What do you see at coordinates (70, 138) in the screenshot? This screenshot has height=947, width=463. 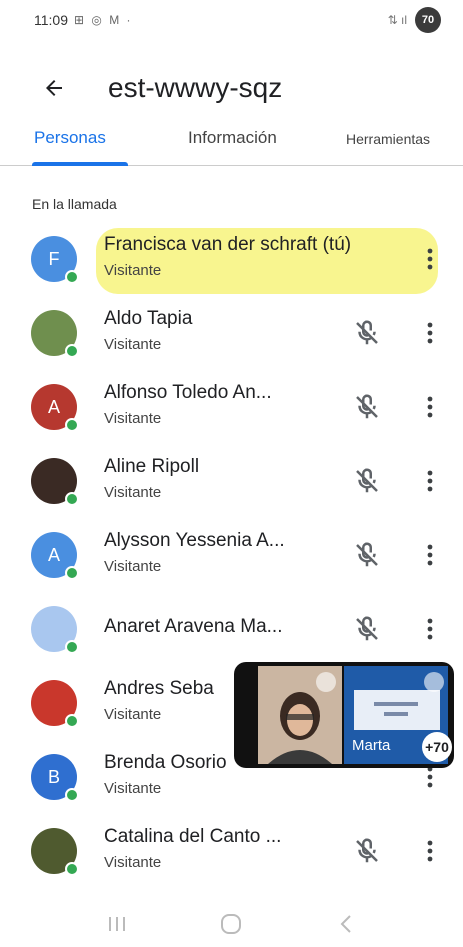 I see `tab-personas: Personas` at bounding box center [70, 138].